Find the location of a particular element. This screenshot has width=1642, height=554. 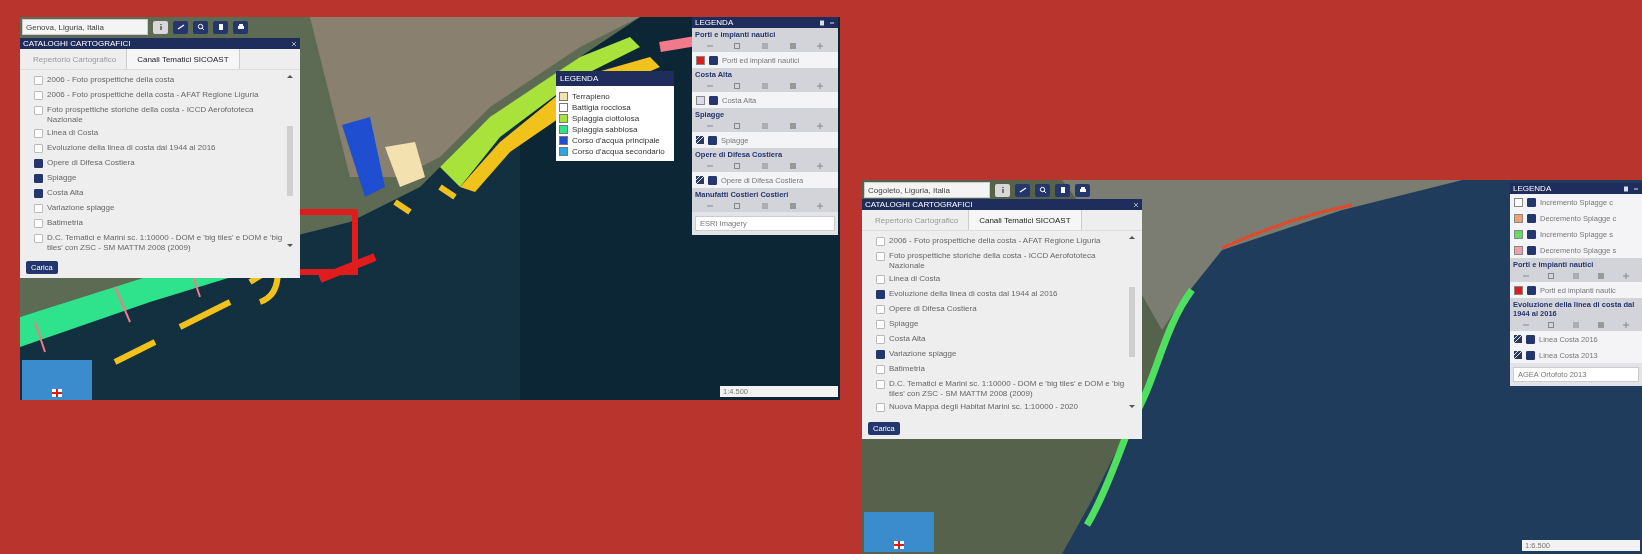

layer-label: 2006 - Foto prospettiche della costa is located at coordinates (111, 80).